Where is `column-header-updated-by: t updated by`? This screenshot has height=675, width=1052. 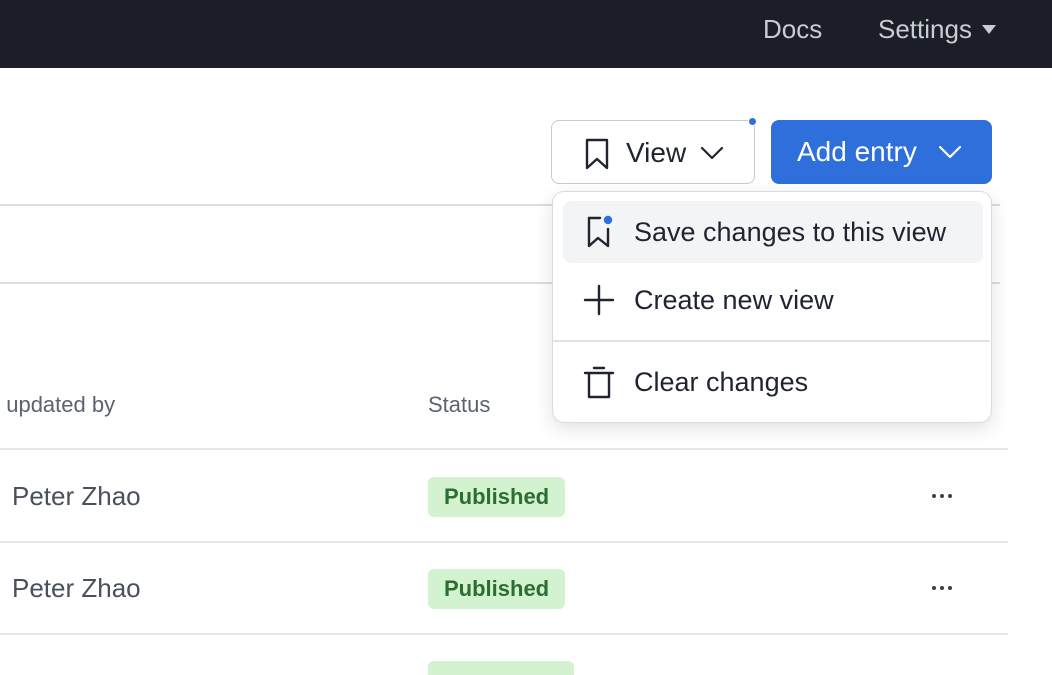 column-header-updated-by: t updated by is located at coordinates (57, 405).